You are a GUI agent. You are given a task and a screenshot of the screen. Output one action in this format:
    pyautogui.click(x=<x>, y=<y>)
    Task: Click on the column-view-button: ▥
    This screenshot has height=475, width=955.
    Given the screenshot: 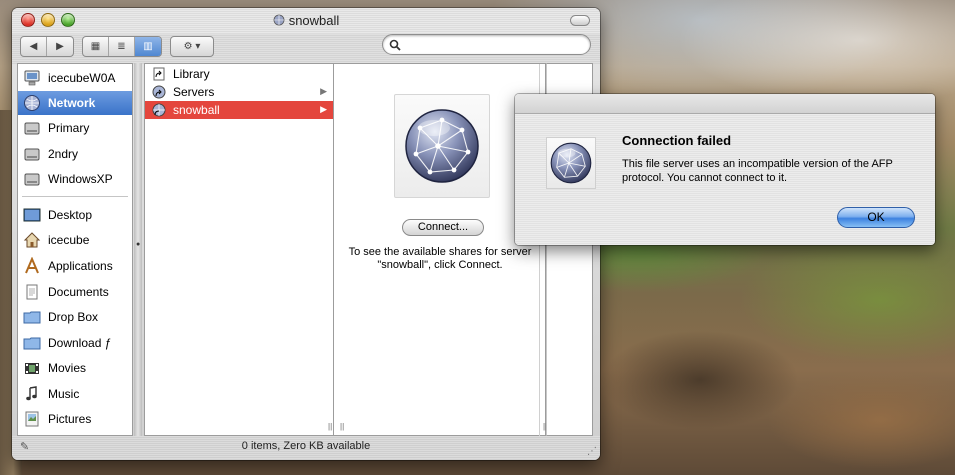 What is the action you would take?
    pyautogui.click(x=148, y=46)
    